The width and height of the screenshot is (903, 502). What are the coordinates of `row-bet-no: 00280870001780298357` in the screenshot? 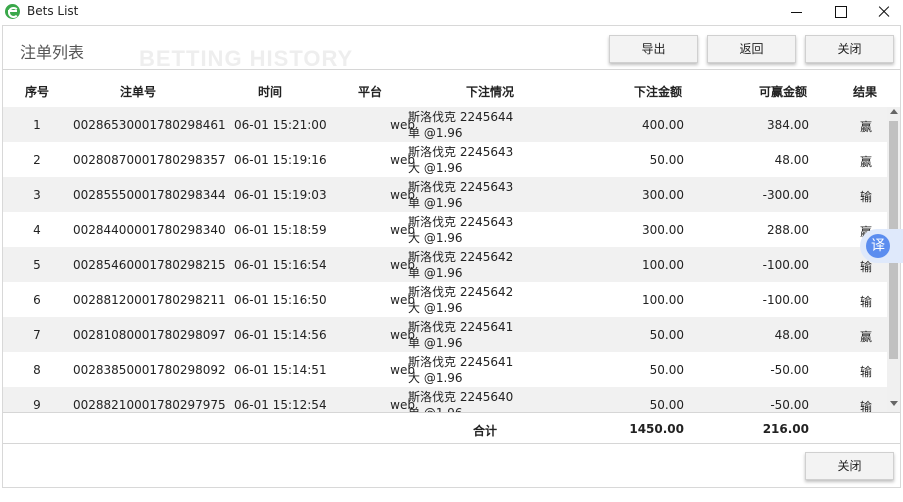 It's located at (149, 160).